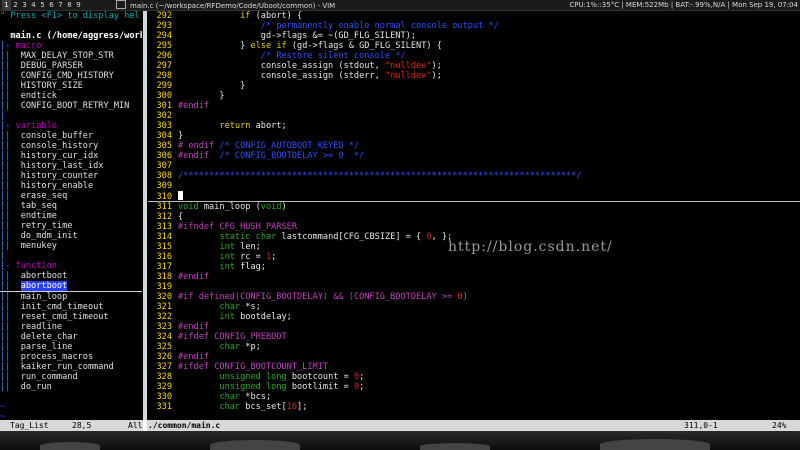 The width and height of the screenshot is (800, 450). I want to click on code-line: 294 gd->flags &= ~(GD_FLG_SILENT);, so click(474, 36).